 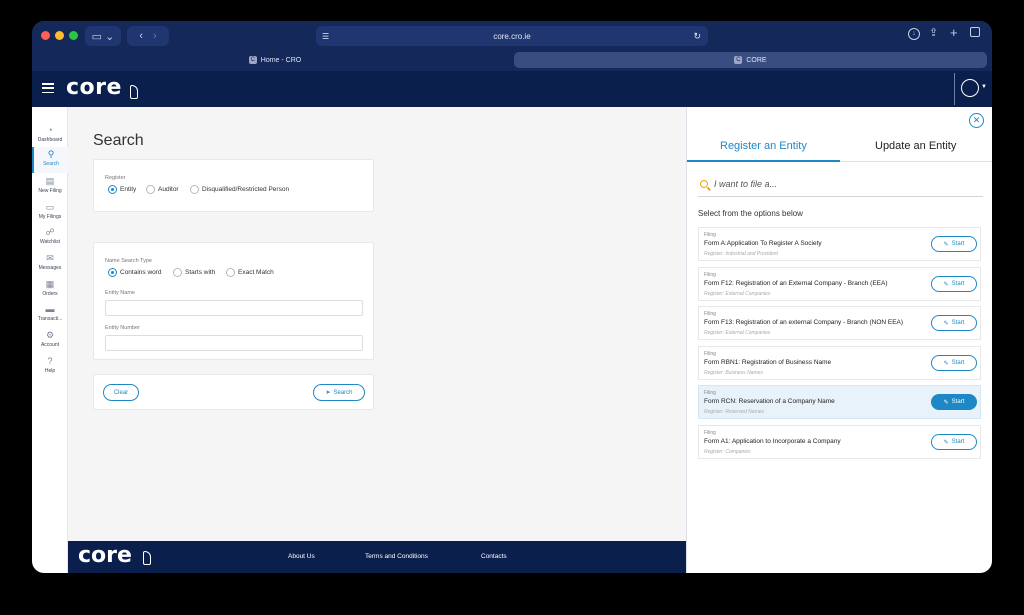 What do you see at coordinates (233, 392) in the screenshot?
I see `search-actions-card: Clear ➤ Search` at bounding box center [233, 392].